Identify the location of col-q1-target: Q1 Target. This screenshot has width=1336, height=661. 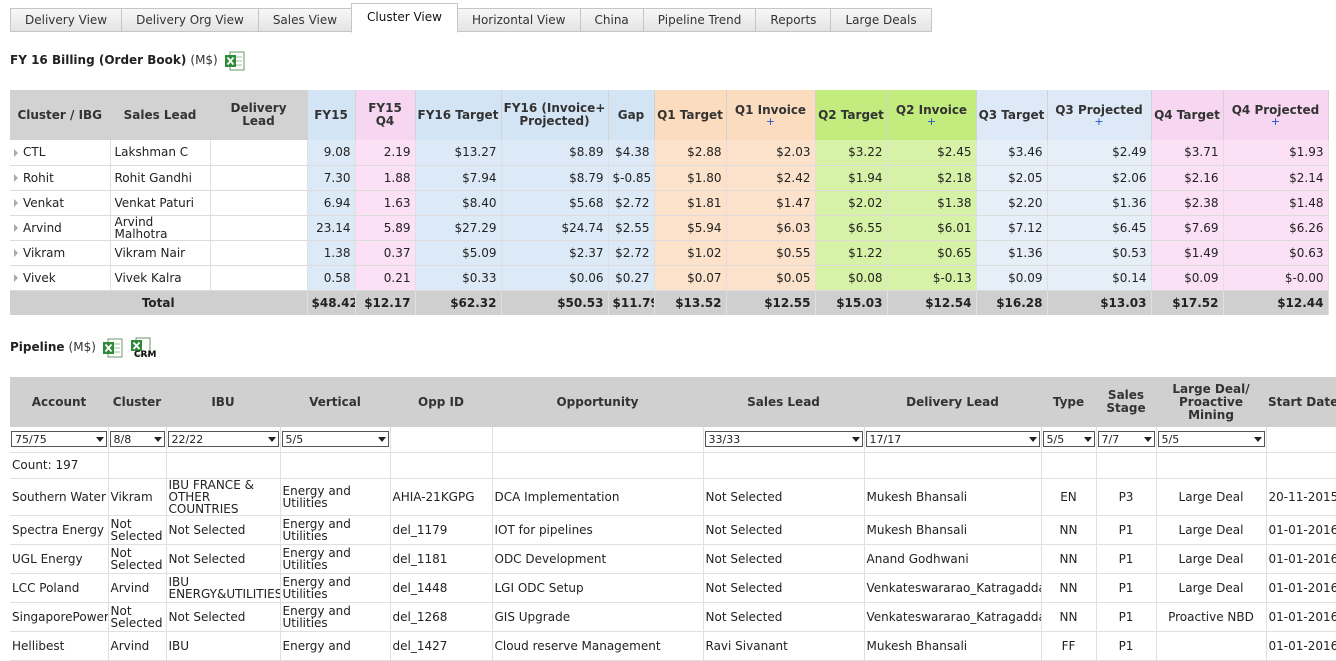
(690, 115).